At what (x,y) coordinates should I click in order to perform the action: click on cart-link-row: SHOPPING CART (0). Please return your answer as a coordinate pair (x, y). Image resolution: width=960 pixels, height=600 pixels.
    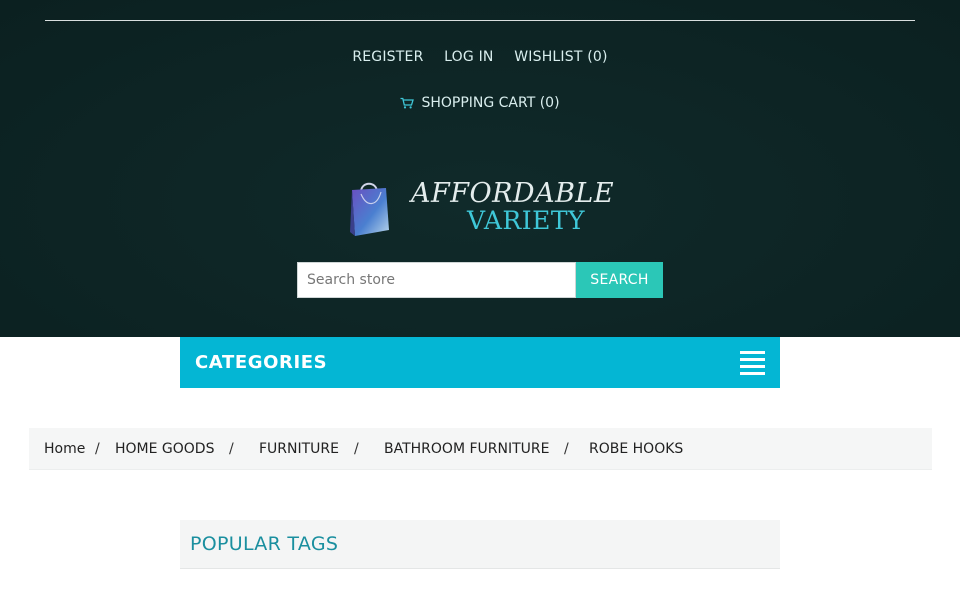
    Looking at the image, I should click on (480, 104).